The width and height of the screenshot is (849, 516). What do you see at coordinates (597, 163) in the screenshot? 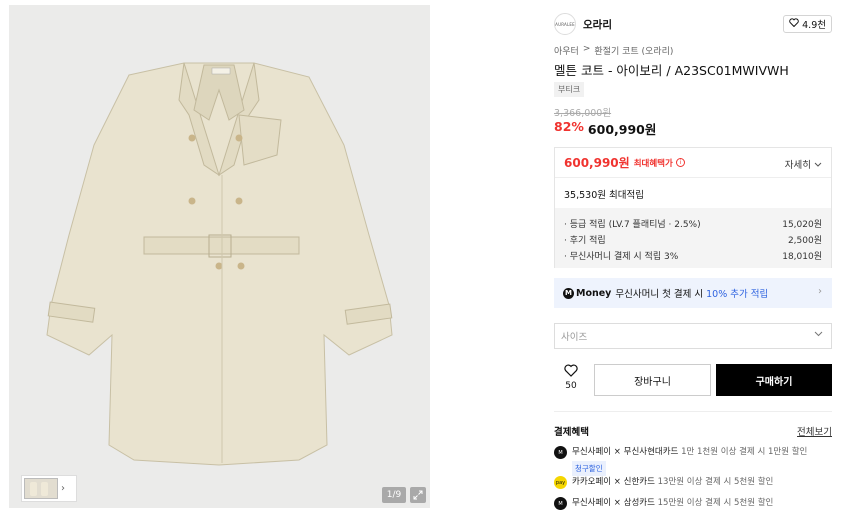
I see `max-benefit-price: 600,990원` at bounding box center [597, 163].